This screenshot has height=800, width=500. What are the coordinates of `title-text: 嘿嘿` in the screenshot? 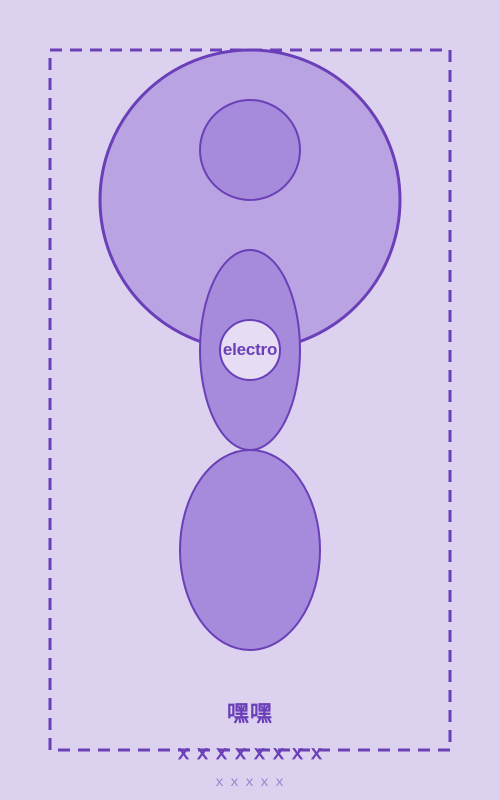 It's located at (249, 714).